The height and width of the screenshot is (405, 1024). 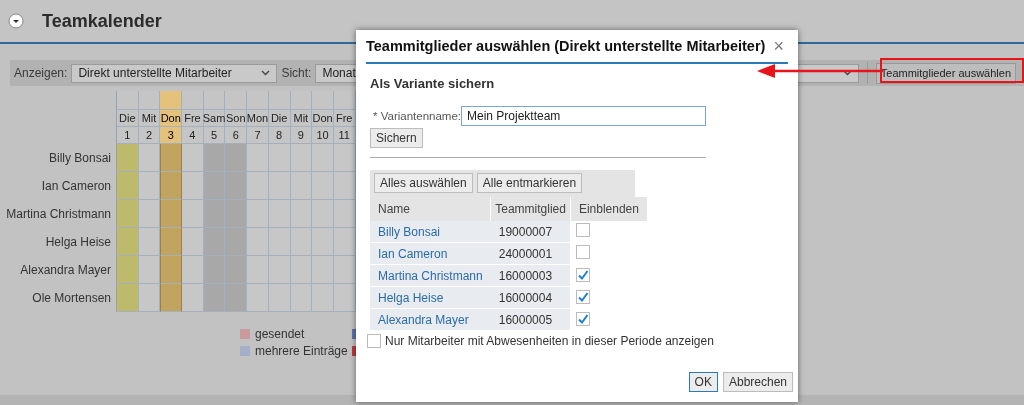 I want to click on employee-name: Billy Bonsai, so click(x=79, y=158).